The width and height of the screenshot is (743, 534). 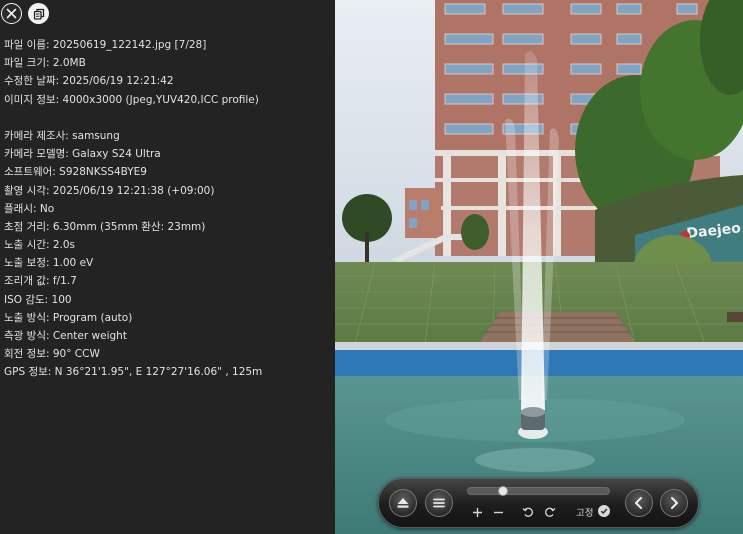 What do you see at coordinates (105, 45) in the screenshot?
I see `info-file-name: 파일 이름: 20250619_122142.jpg [7/28]` at bounding box center [105, 45].